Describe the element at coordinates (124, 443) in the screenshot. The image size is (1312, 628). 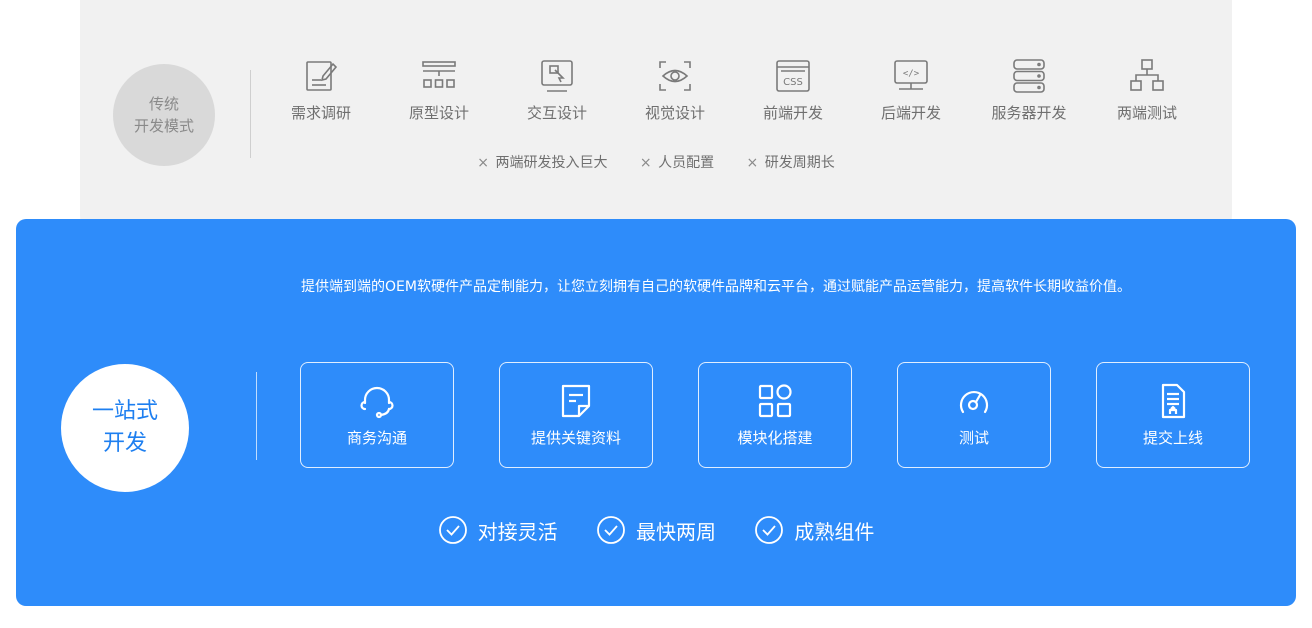
I see `onestop-badge-line2: 开发` at that location.